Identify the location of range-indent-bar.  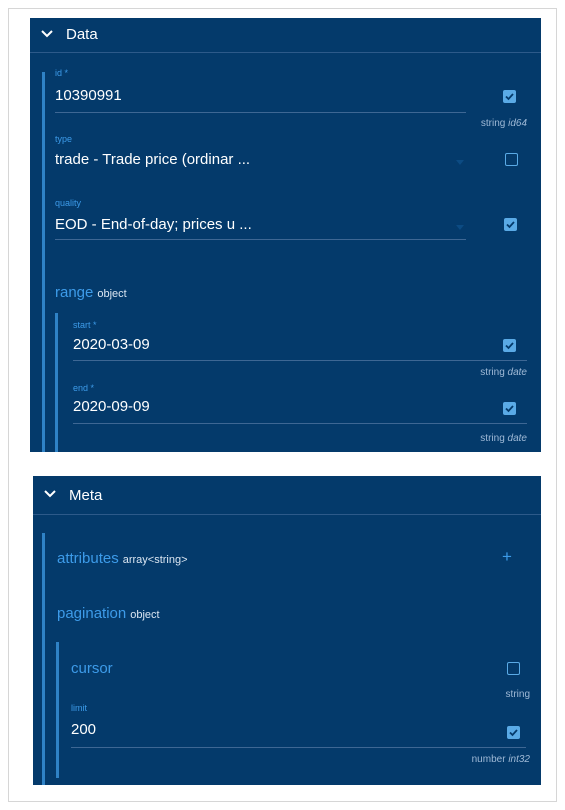
(56, 382).